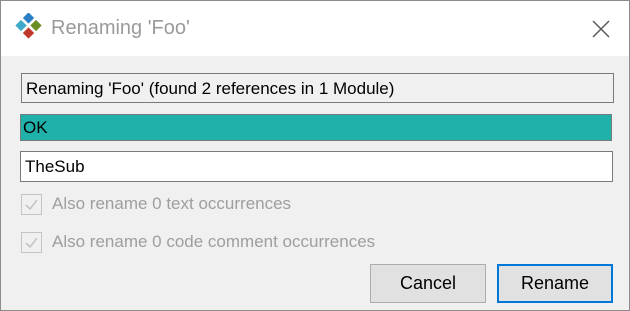 The width and height of the screenshot is (630, 311). Describe the element at coordinates (428, 283) in the screenshot. I see `cancel-button: Cancel` at that location.